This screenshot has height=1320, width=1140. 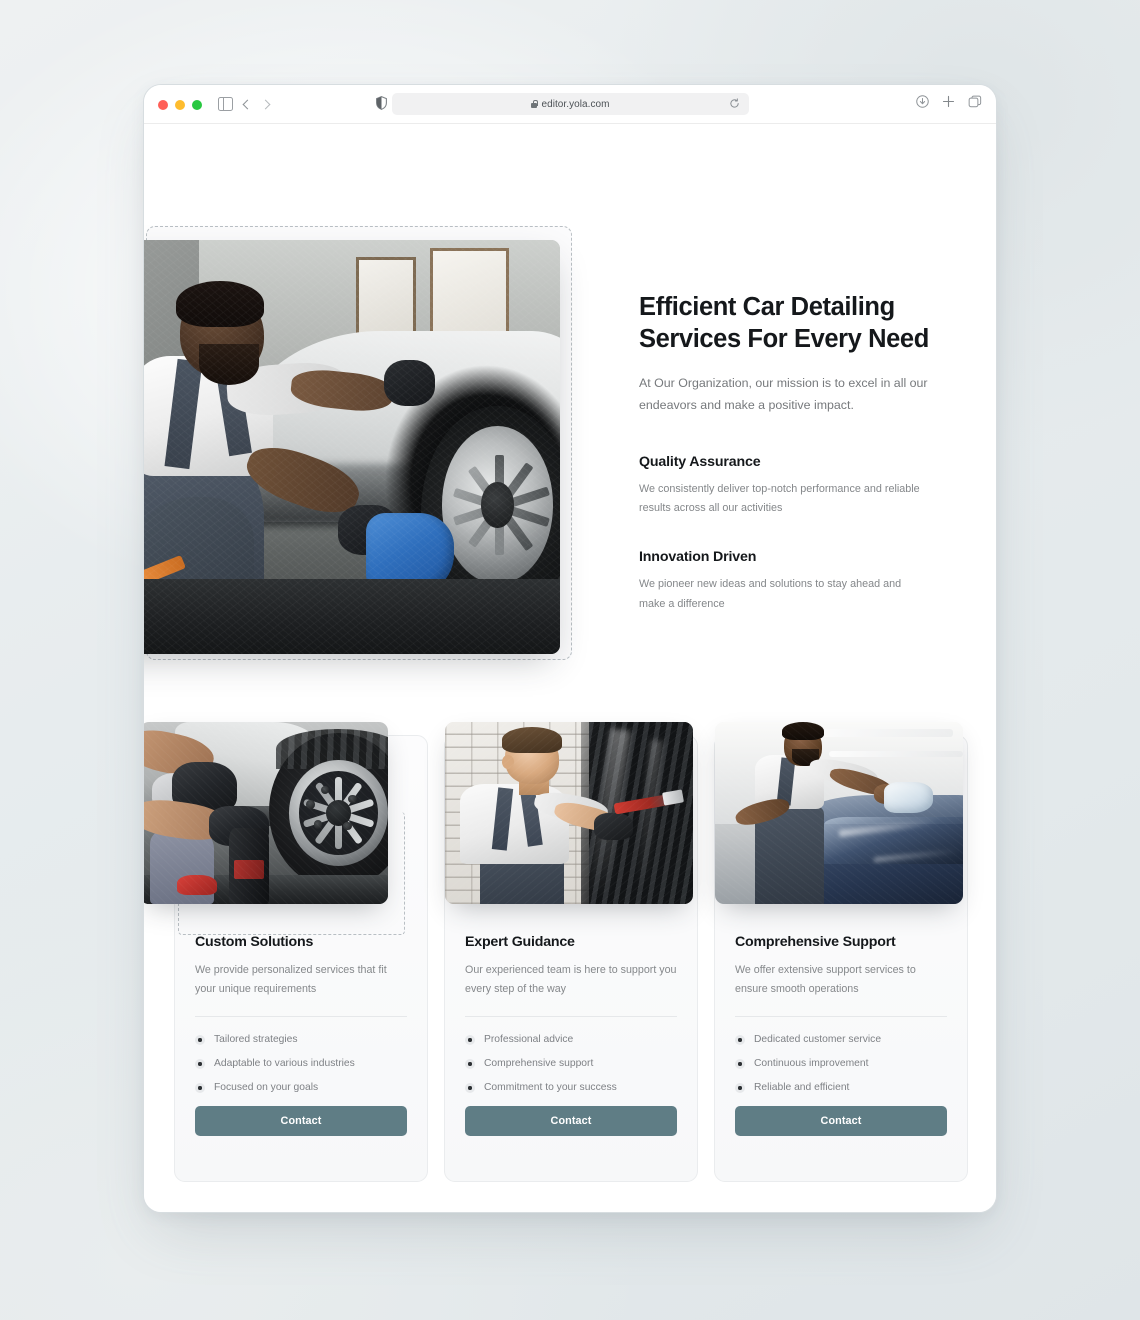 What do you see at coordinates (815, 942) in the screenshot?
I see `card-title: Comprehensive Support` at bounding box center [815, 942].